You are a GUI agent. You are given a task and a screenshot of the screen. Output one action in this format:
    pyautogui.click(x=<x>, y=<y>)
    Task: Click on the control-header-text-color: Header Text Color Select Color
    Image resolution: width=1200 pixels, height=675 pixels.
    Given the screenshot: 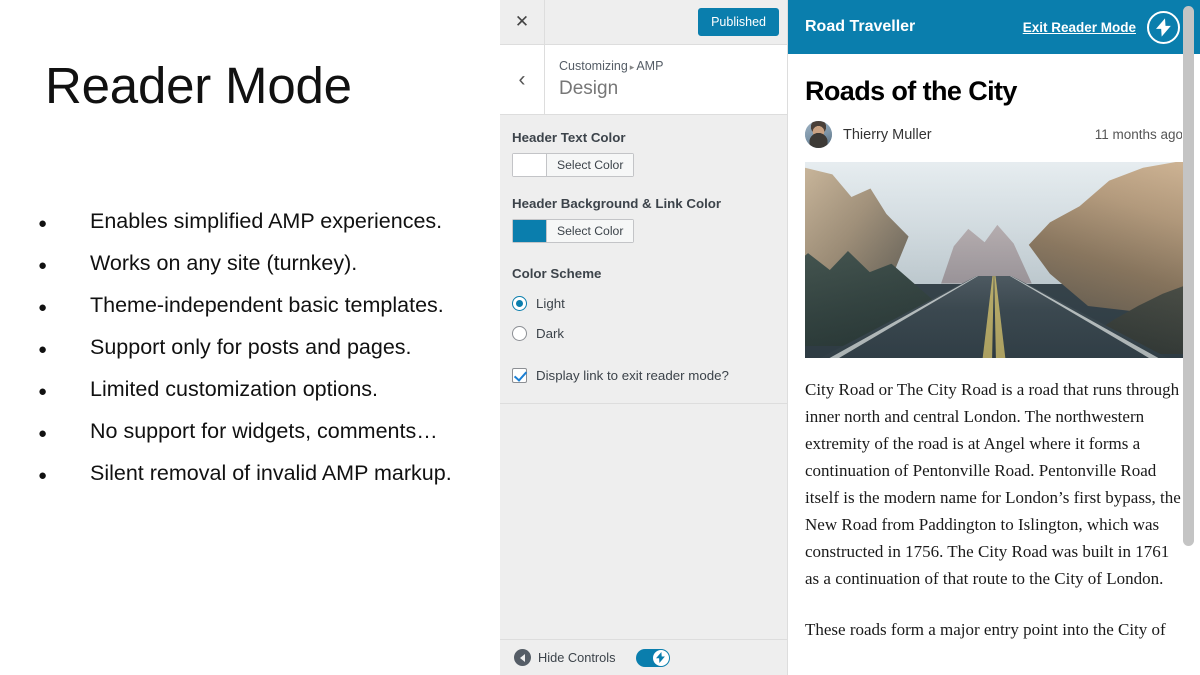 What is the action you would take?
    pyautogui.click(x=643, y=155)
    